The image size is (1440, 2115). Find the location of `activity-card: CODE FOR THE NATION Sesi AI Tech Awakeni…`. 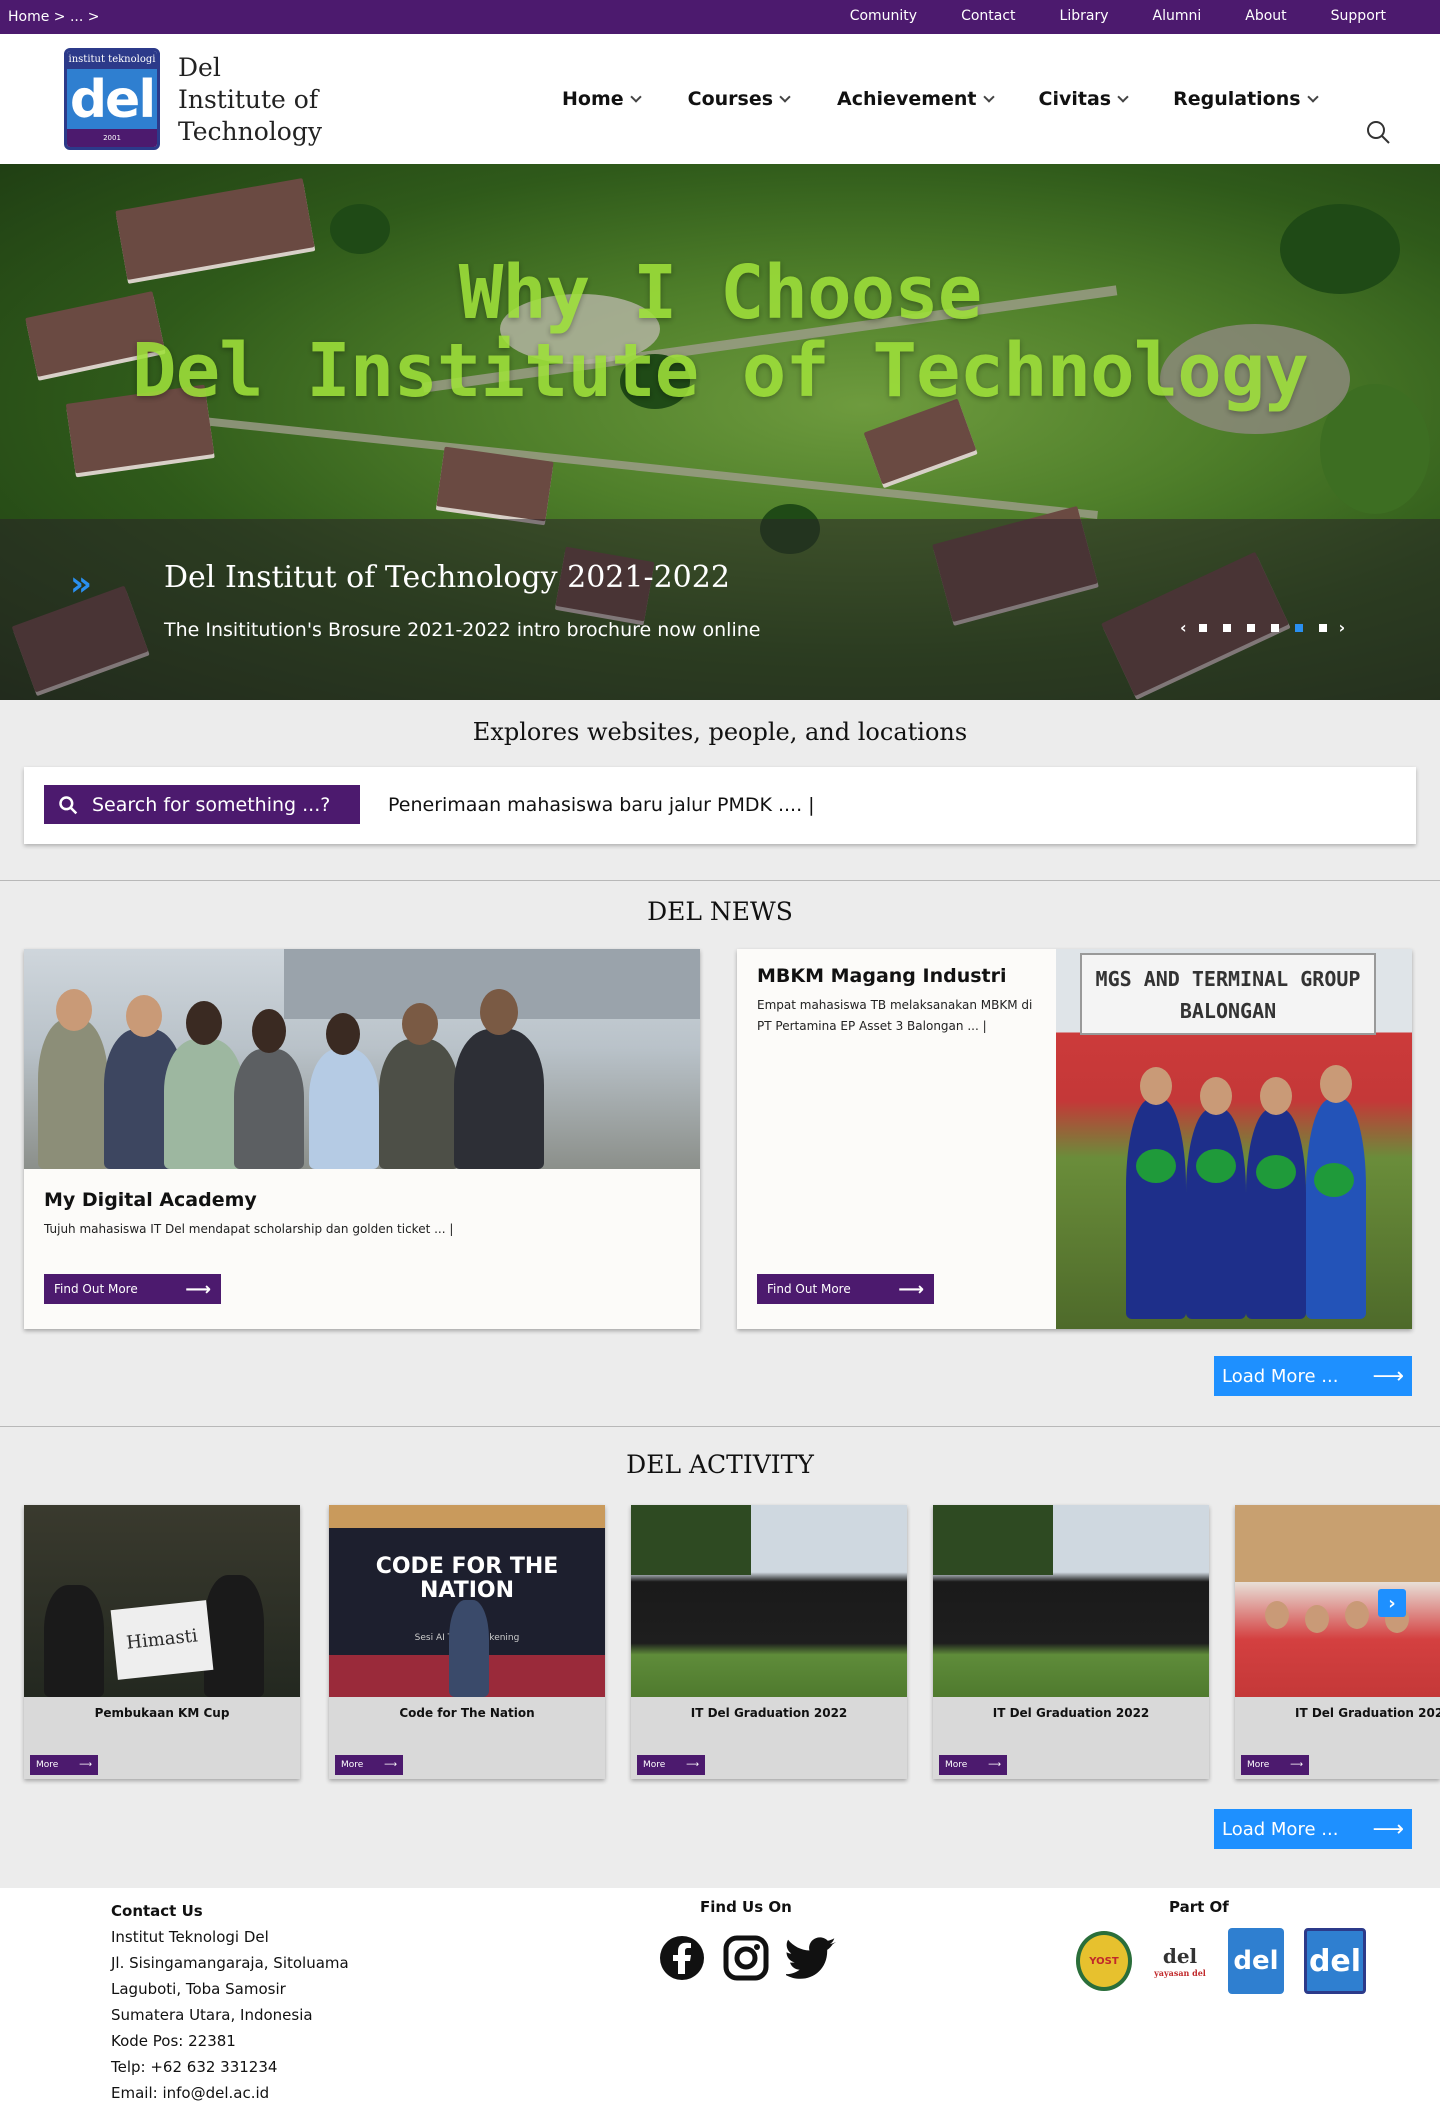

activity-card: CODE FOR THE NATION Sesi AI Tech Awakeni… is located at coordinates (467, 1642).